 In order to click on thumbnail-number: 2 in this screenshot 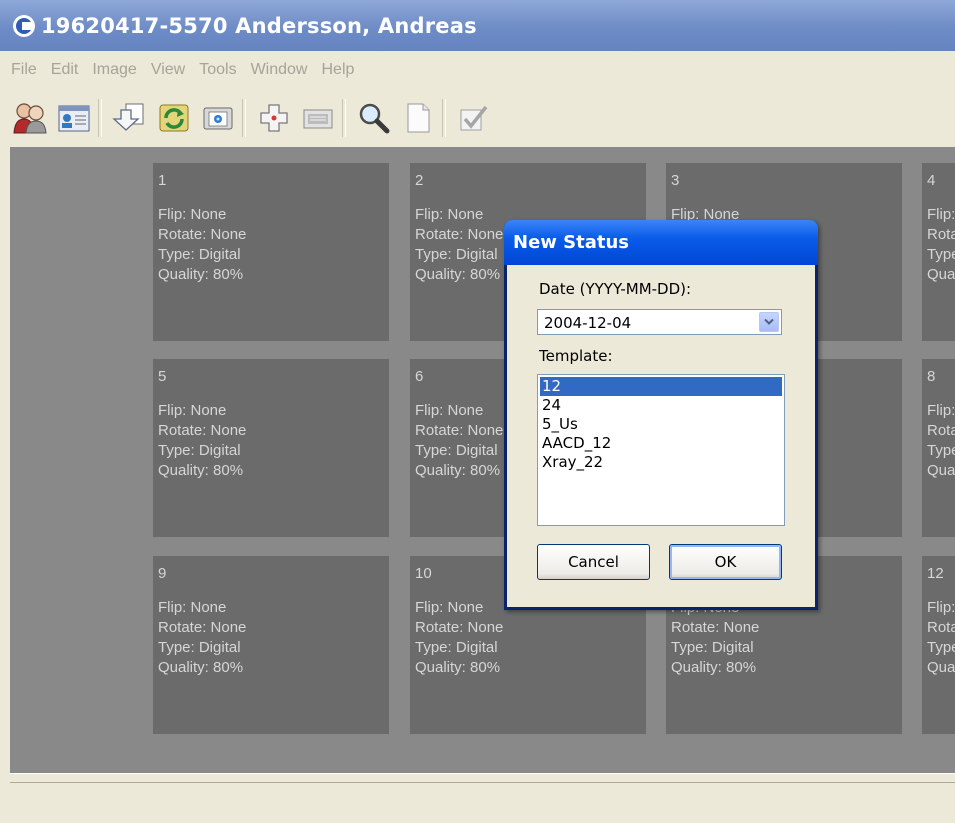, I will do `click(419, 180)`.